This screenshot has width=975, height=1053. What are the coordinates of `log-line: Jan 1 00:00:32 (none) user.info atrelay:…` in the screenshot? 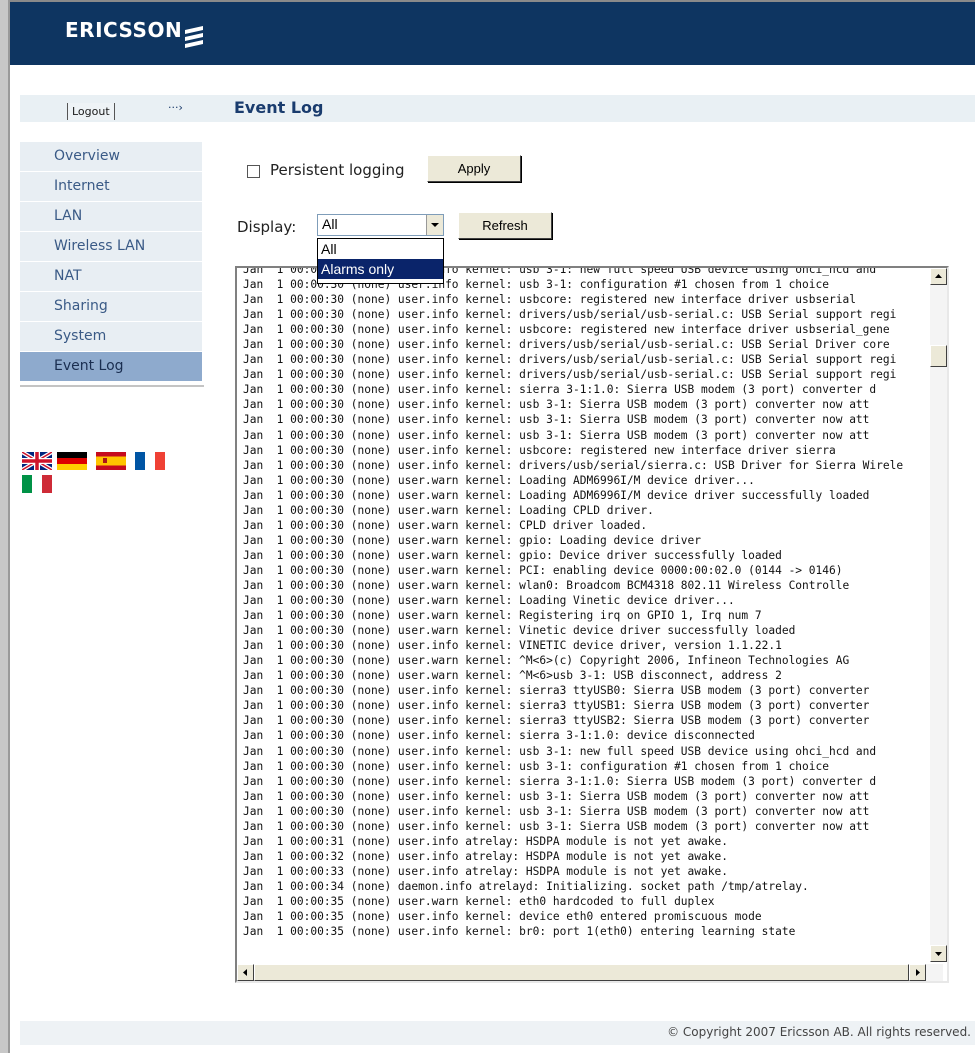 It's located at (485, 856).